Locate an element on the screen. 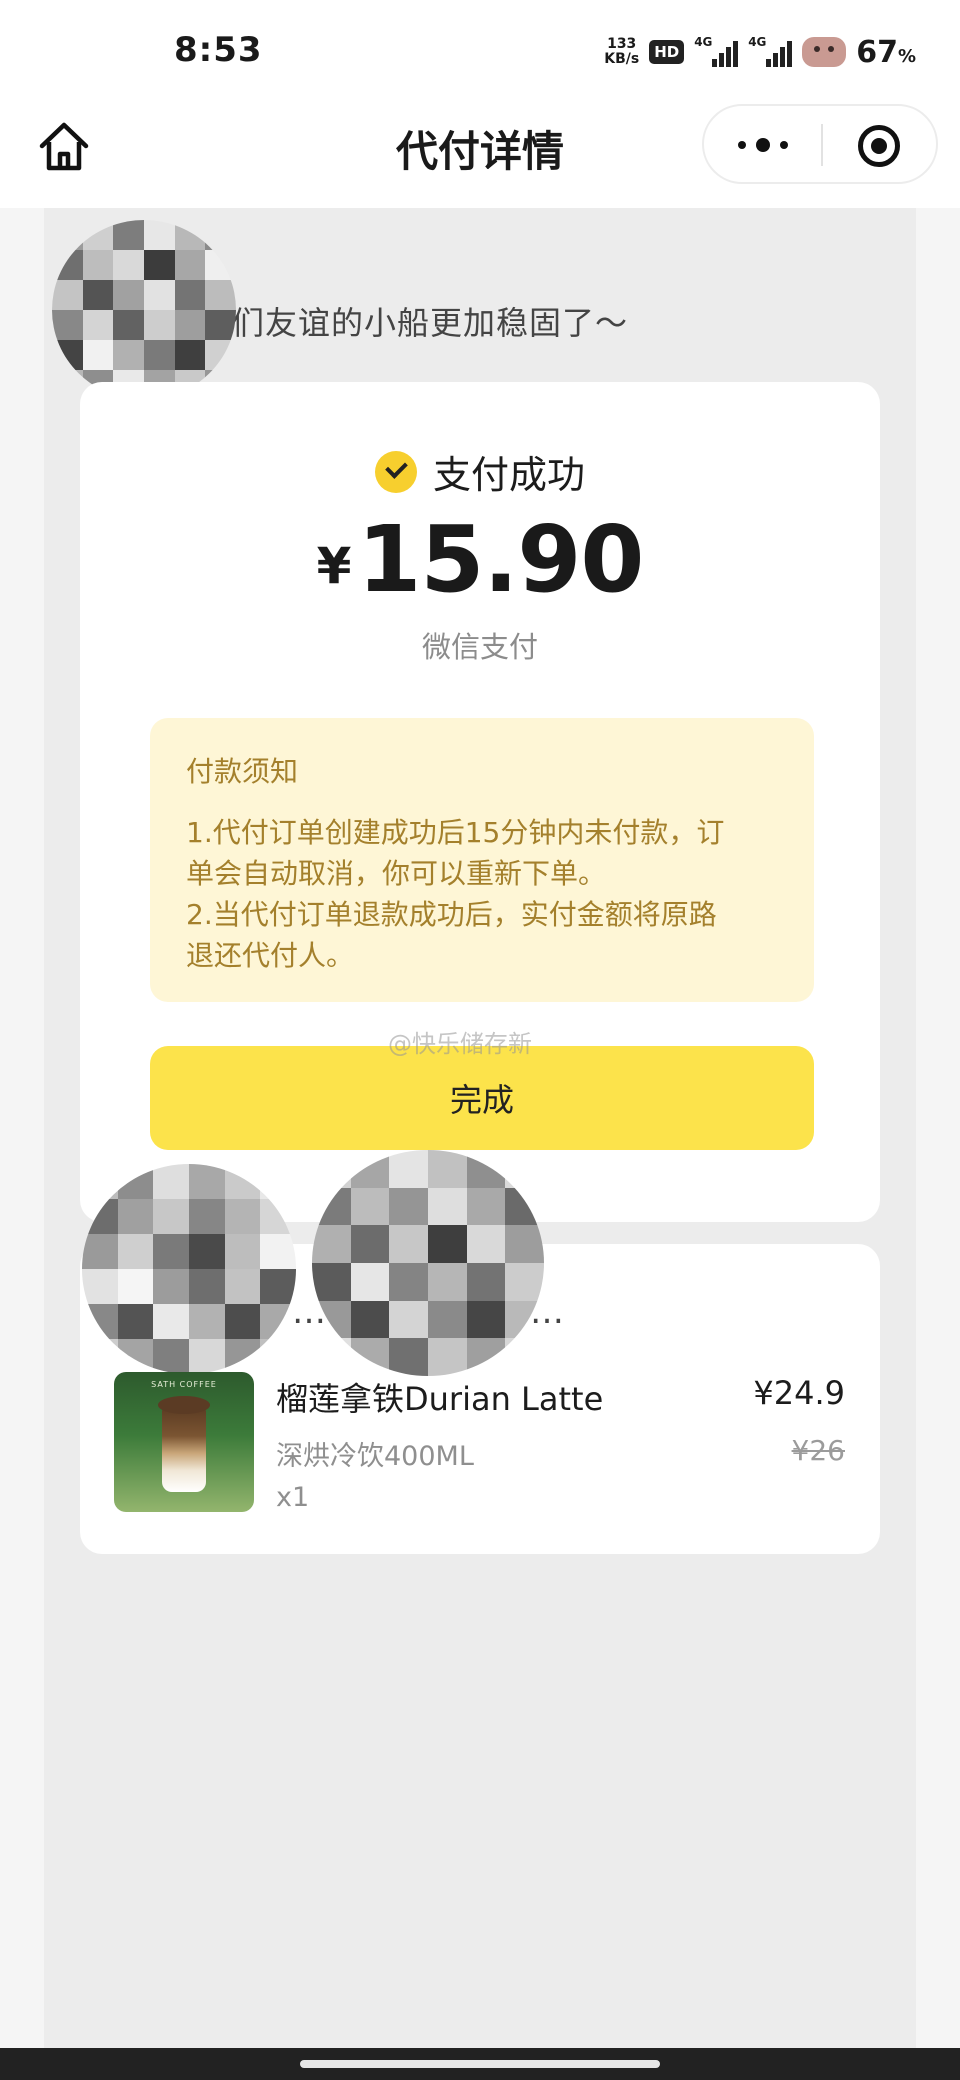 The image size is (960, 2080). mini-program-capsule is located at coordinates (820, 144).